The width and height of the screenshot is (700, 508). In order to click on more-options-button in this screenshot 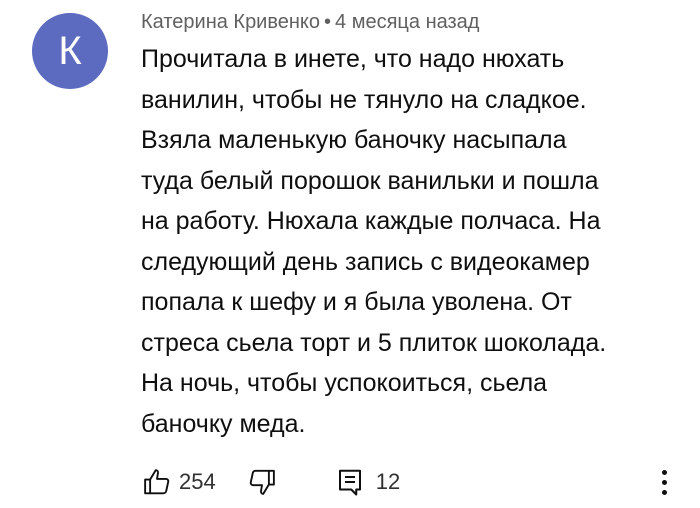, I will do `click(664, 482)`.